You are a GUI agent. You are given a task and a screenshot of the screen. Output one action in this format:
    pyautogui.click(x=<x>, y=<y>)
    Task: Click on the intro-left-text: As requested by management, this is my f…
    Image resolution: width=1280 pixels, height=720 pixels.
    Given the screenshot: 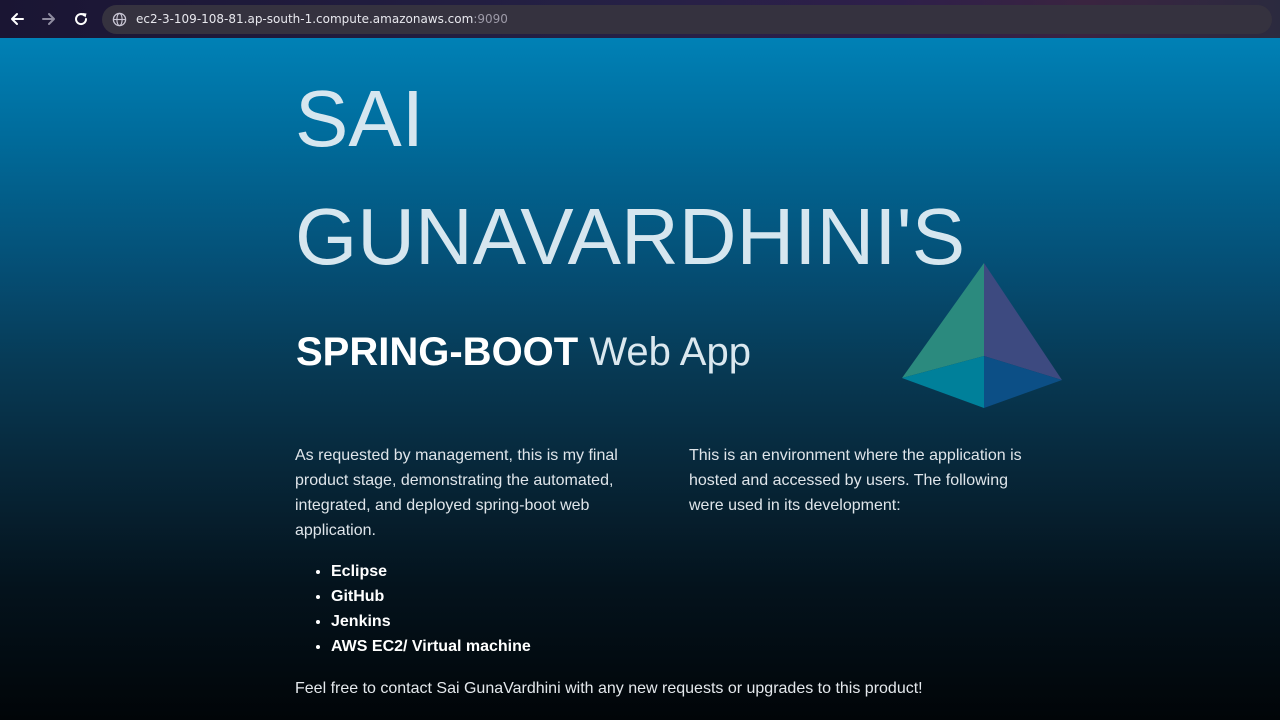 What is the action you would take?
    pyautogui.click(x=456, y=493)
    